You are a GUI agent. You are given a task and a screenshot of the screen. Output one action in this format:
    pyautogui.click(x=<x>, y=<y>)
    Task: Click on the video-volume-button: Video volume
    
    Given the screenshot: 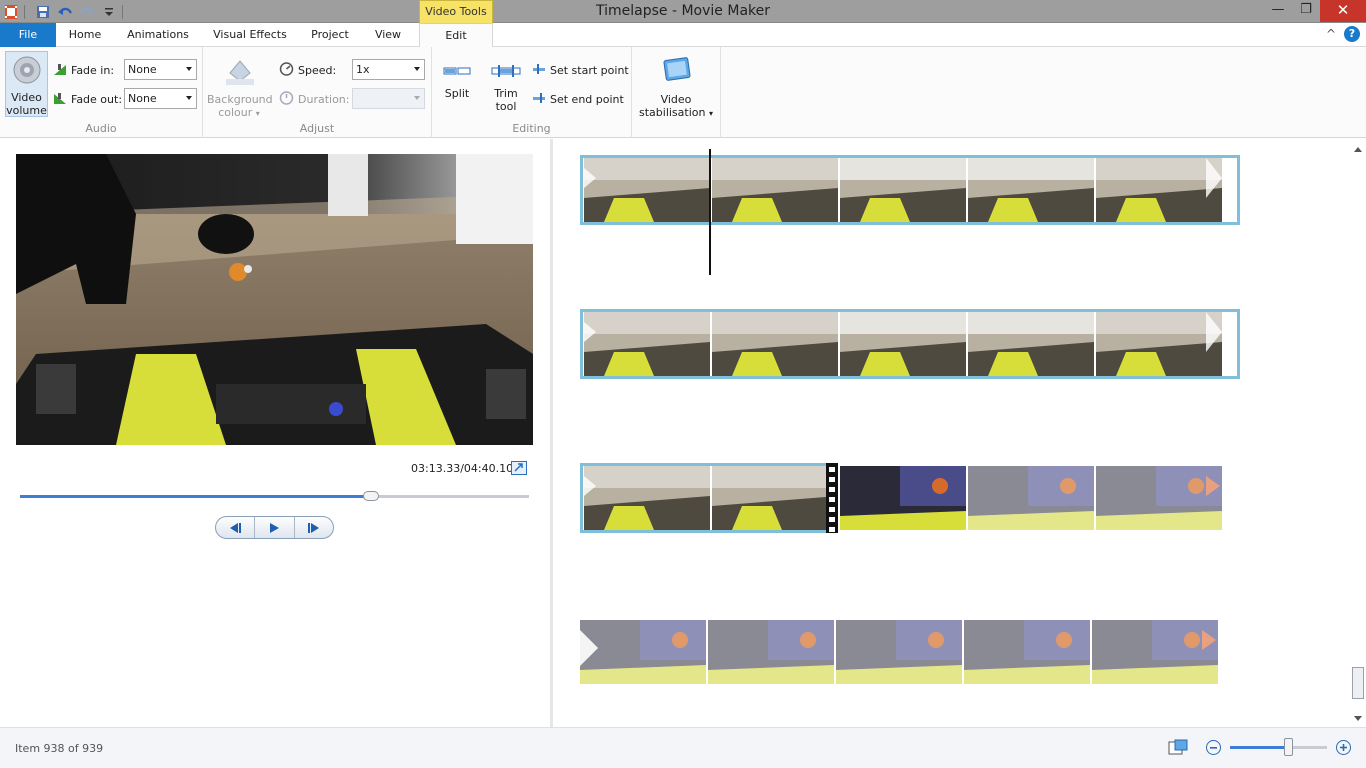 What is the action you would take?
    pyautogui.click(x=26, y=84)
    